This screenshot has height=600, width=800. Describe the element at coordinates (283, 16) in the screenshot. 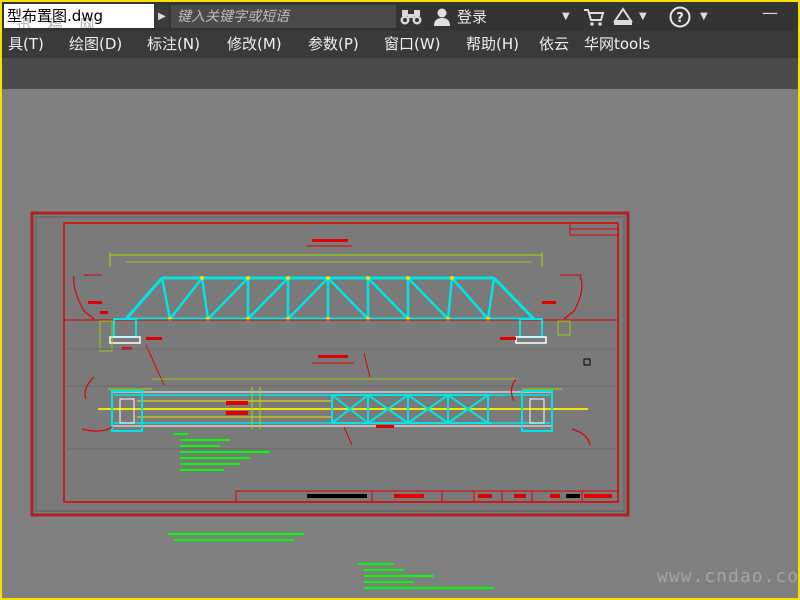

I see `search-input` at that location.